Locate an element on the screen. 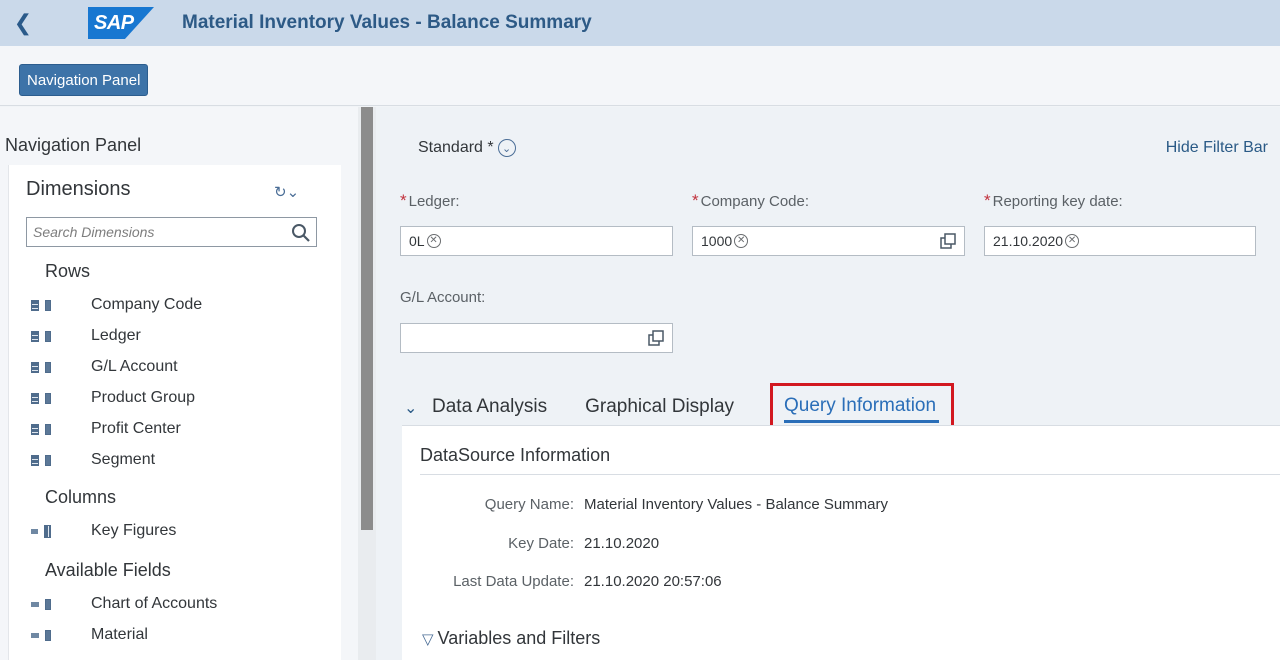  dimension-settings-icon: ↻⌄ is located at coordinates (286, 192).